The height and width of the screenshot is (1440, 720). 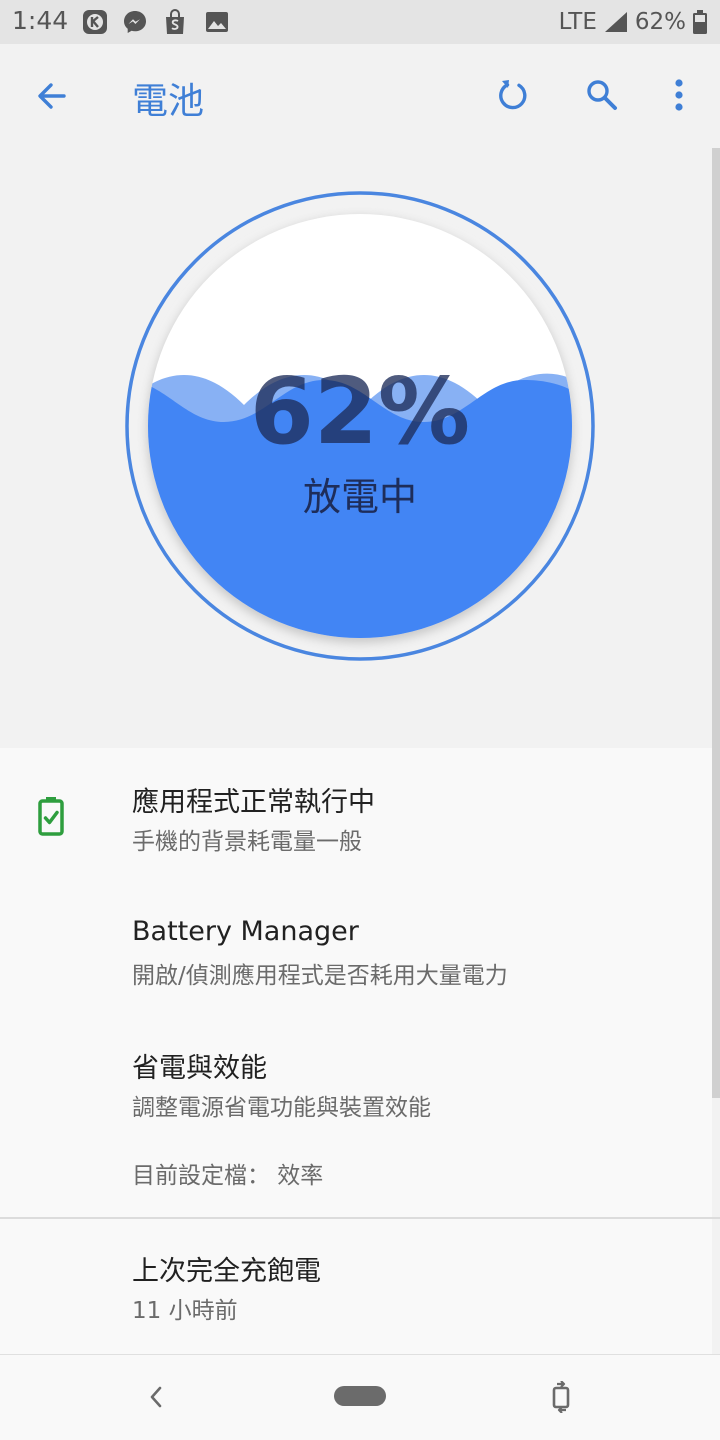 I want to click on charging-status: 放電中, so click(x=359, y=497).